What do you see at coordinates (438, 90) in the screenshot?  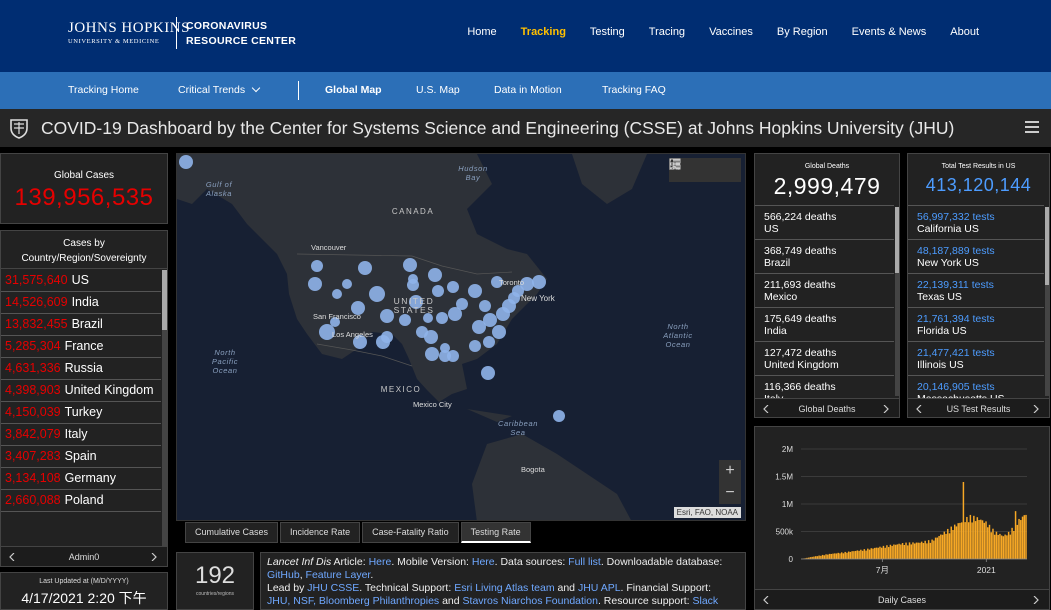 I see `subnav-us-map: U.S. Map` at bounding box center [438, 90].